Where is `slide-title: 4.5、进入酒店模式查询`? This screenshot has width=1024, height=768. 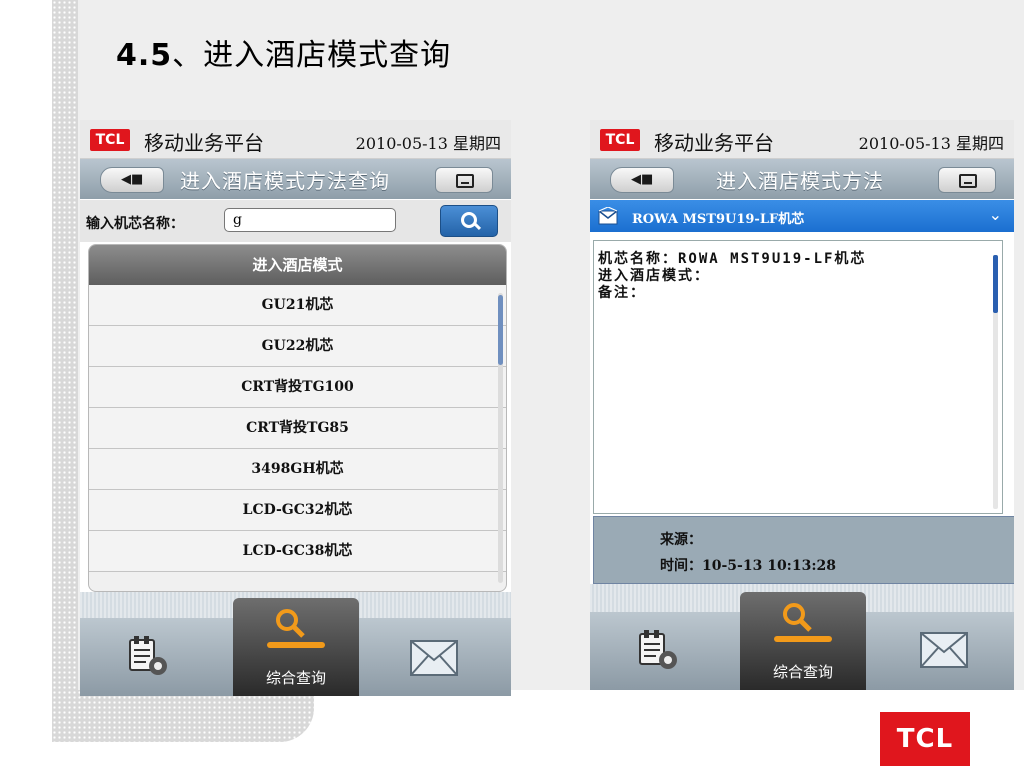
slide-title: 4.5、进入酒店模式查询 is located at coordinates (283, 52).